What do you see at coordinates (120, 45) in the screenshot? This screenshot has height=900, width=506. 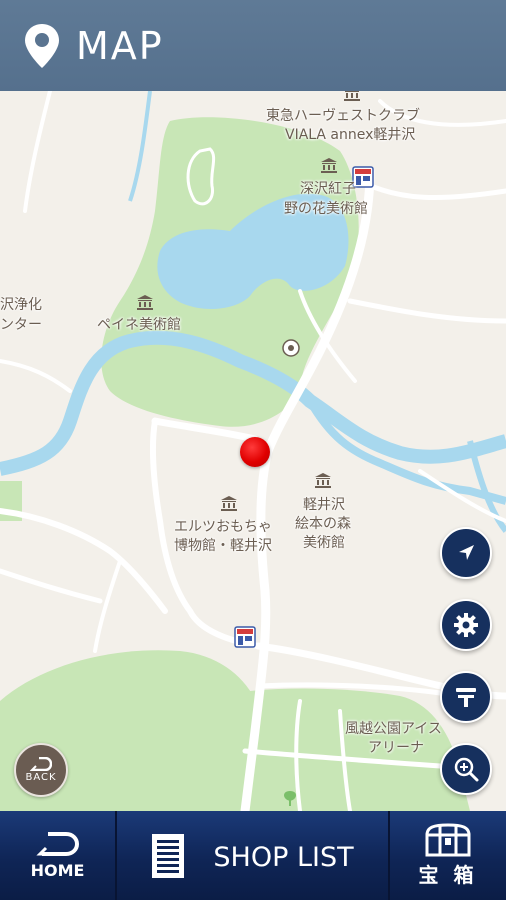 I see `page-title: MAP` at bounding box center [120, 45].